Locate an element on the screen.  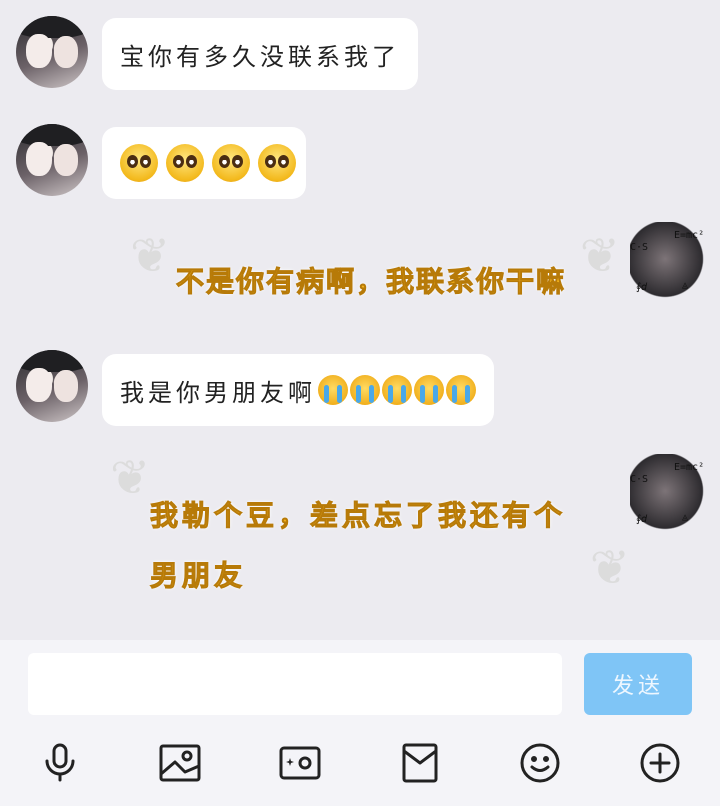
decorated-message-bubble: ❦ ❦ 不是你有病啊，我联系你干嘛 is located at coordinates (375, 278).